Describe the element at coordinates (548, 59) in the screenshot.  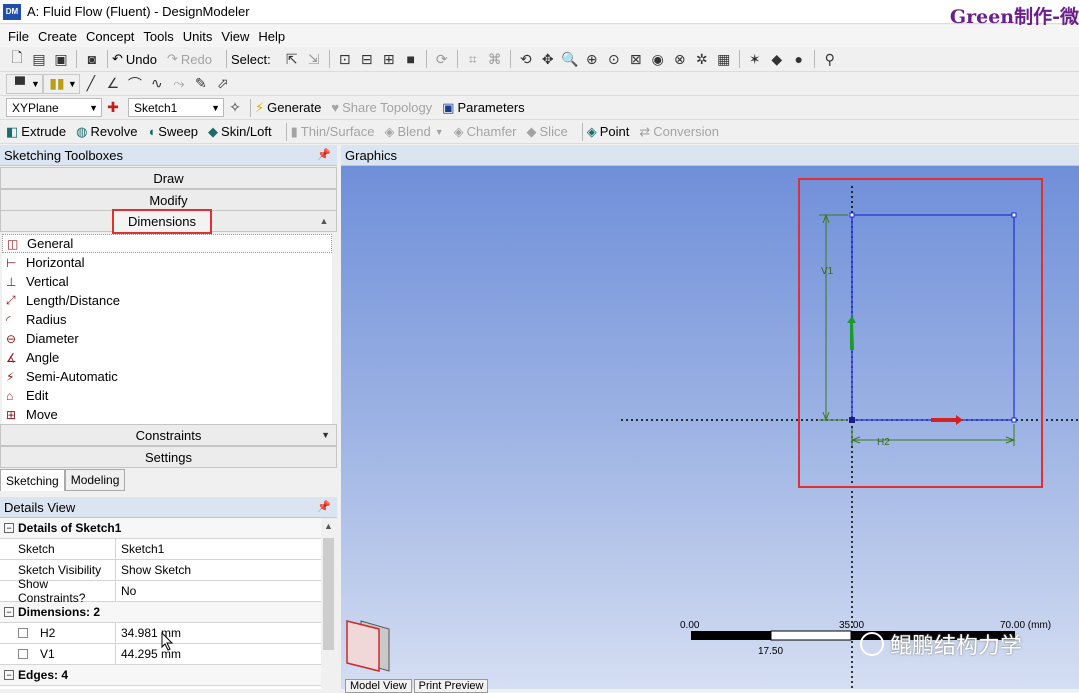
I see `pan-icon: ✥` at that location.